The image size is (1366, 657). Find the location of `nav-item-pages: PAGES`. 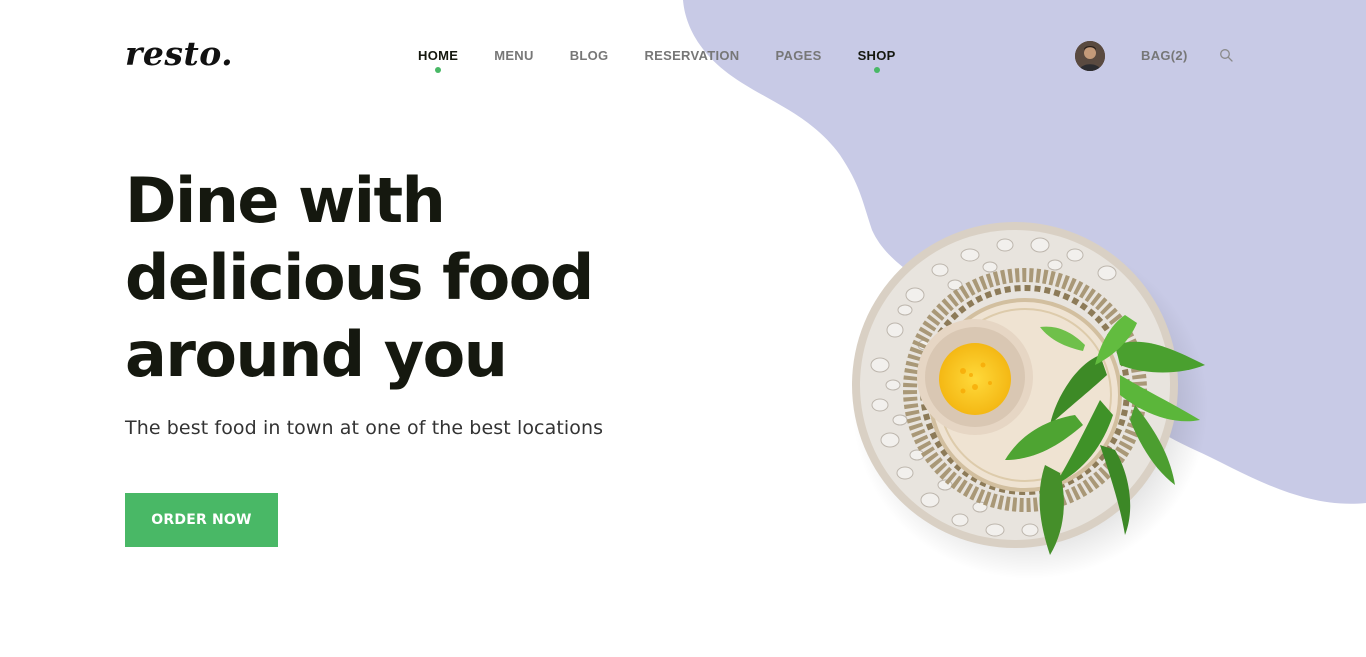

nav-item-pages: PAGES is located at coordinates (799, 61).